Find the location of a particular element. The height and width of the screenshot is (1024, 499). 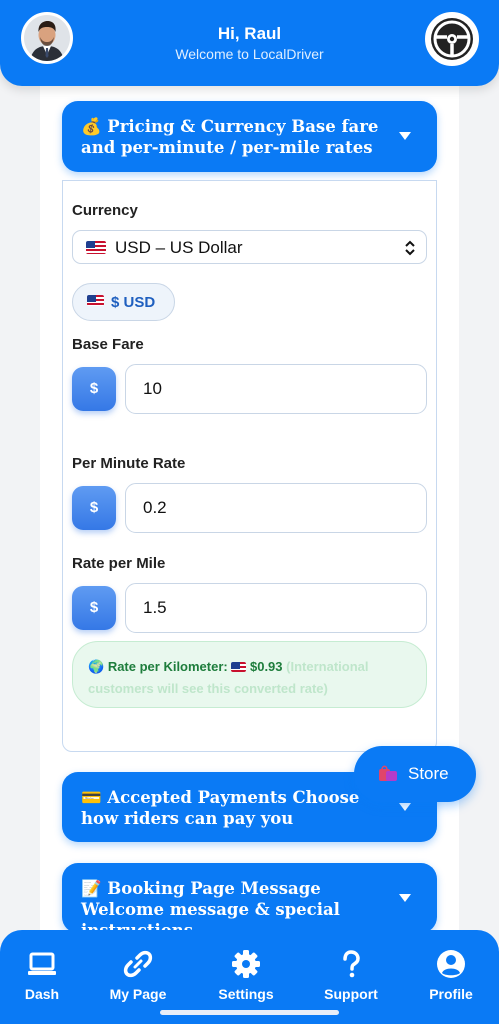

nav-label-dash: Dash is located at coordinates (42, 994).